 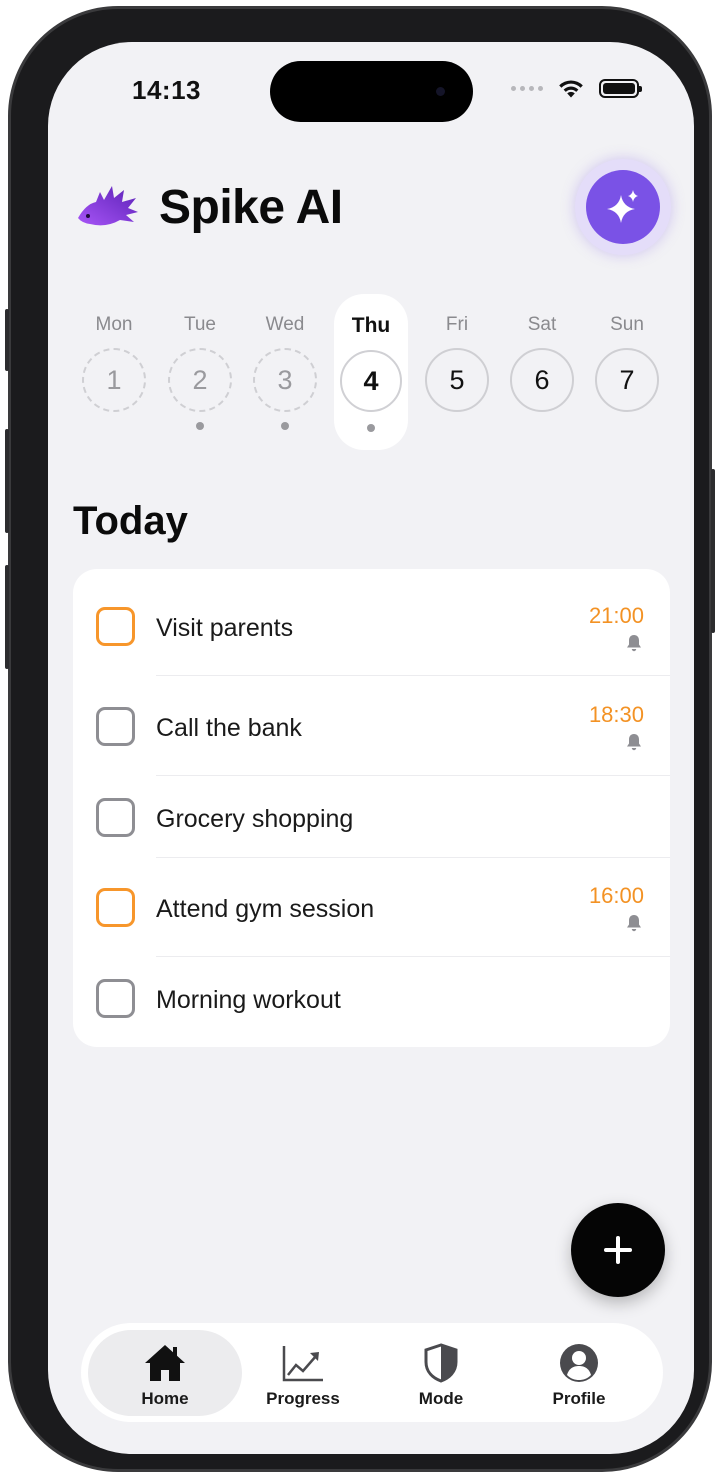 What do you see at coordinates (627, 380) in the screenshot?
I see `day-number: 7` at bounding box center [627, 380].